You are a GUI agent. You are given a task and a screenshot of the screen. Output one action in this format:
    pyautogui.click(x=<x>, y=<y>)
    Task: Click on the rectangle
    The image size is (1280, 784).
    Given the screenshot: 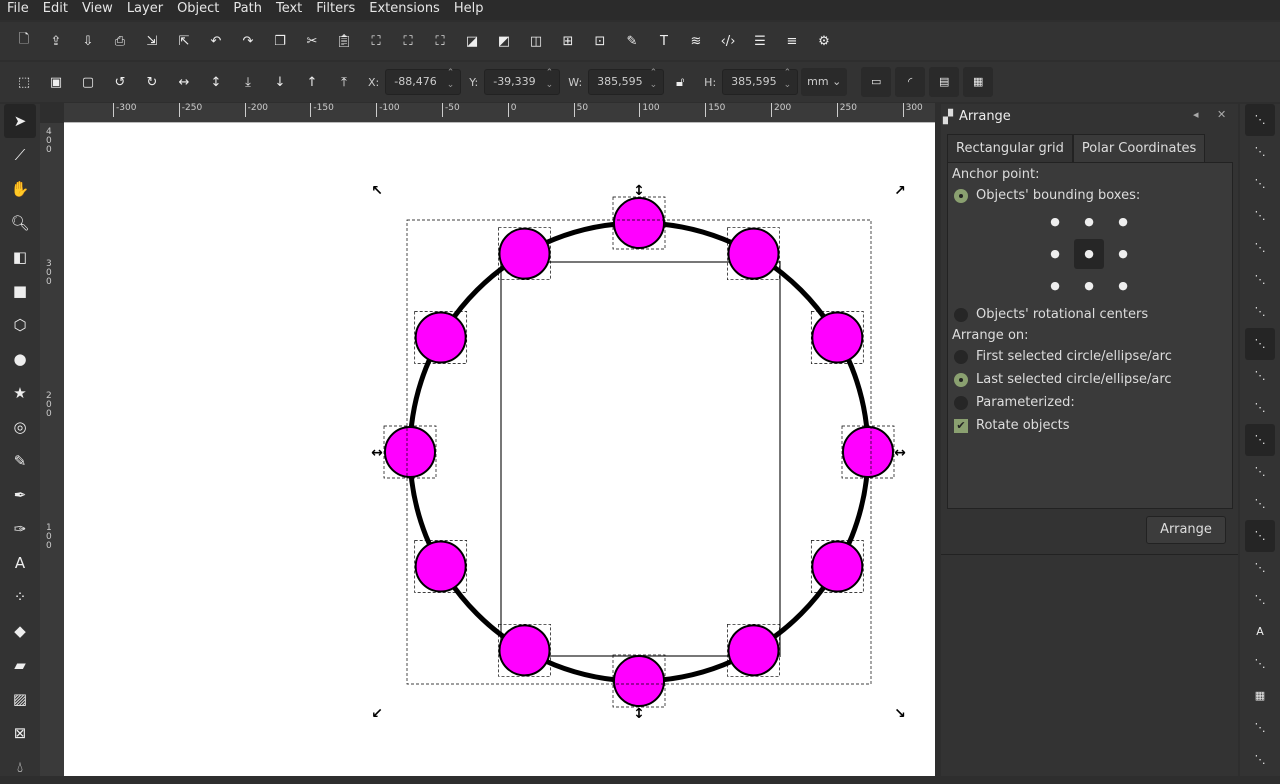 What is the action you would take?
    pyautogui.click(x=640, y=459)
    